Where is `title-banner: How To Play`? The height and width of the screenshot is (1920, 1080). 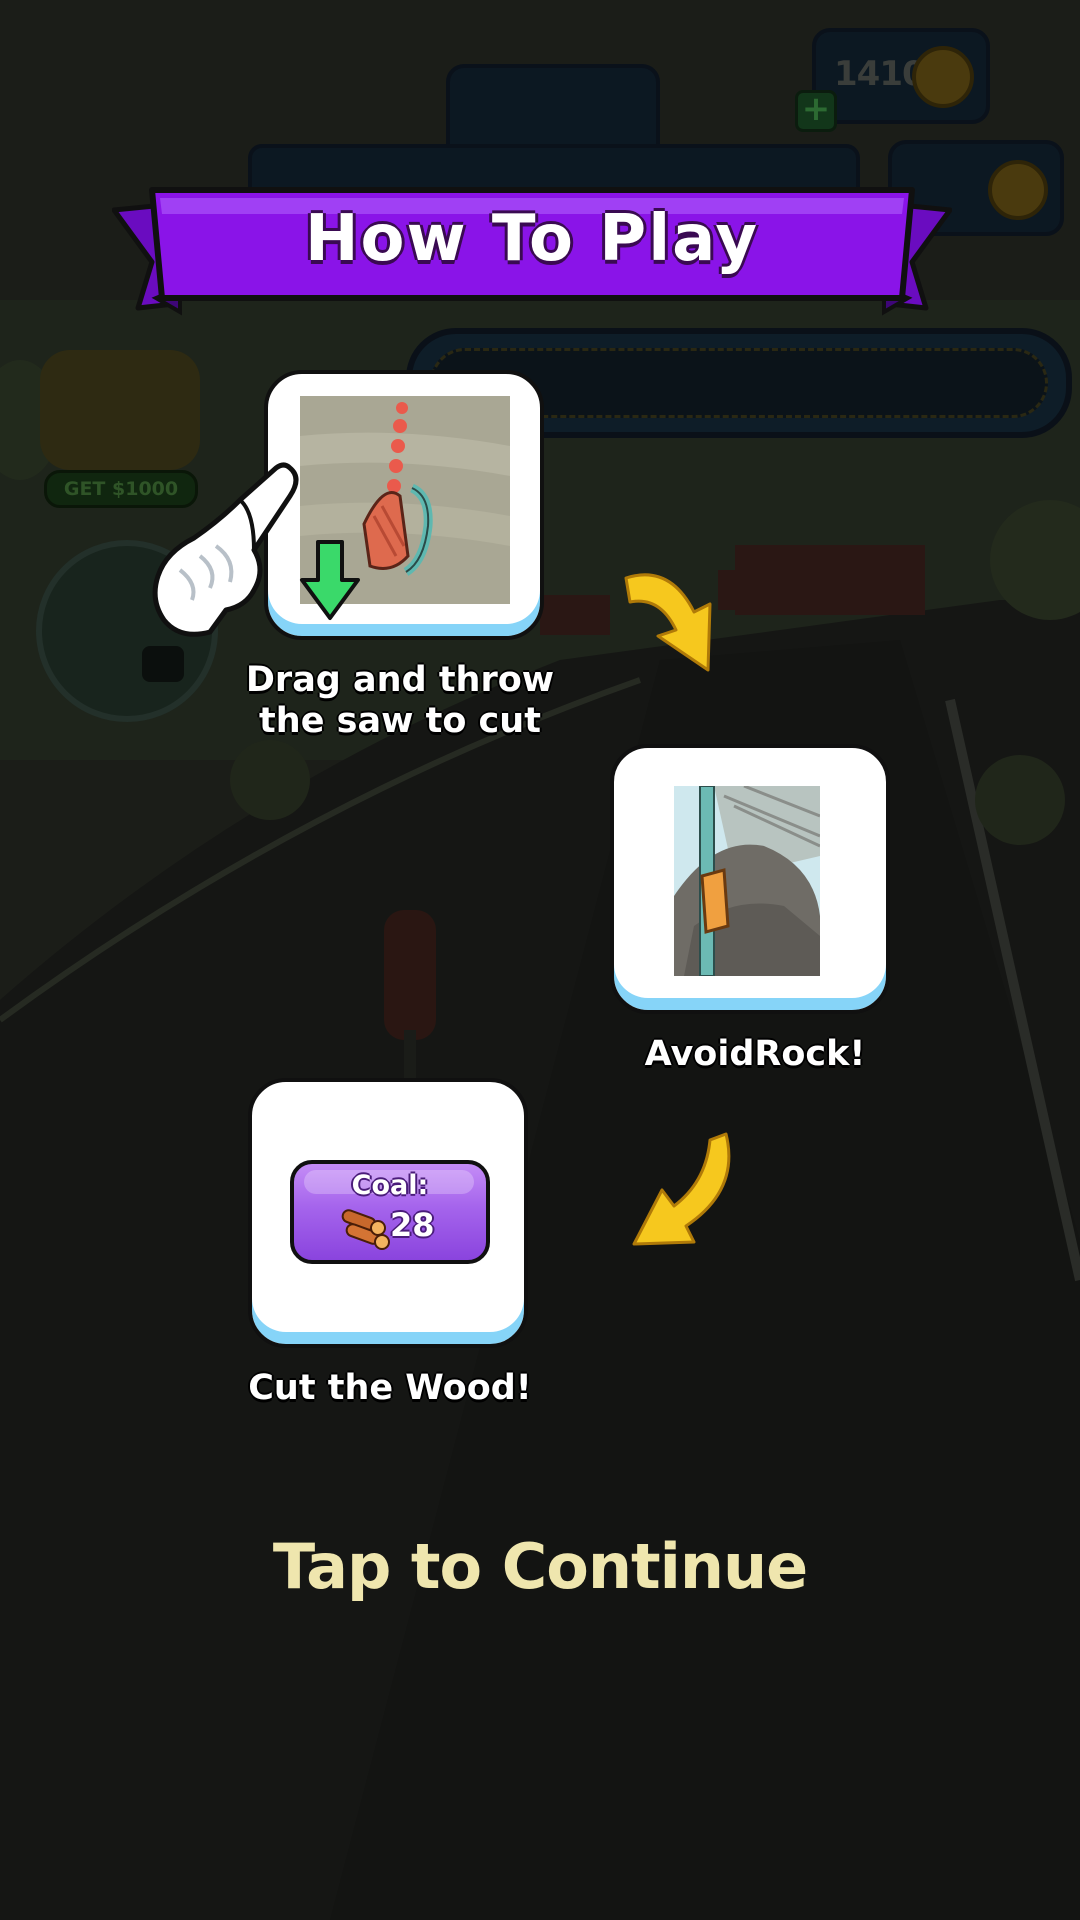 title-banner: How To Play is located at coordinates (532, 255).